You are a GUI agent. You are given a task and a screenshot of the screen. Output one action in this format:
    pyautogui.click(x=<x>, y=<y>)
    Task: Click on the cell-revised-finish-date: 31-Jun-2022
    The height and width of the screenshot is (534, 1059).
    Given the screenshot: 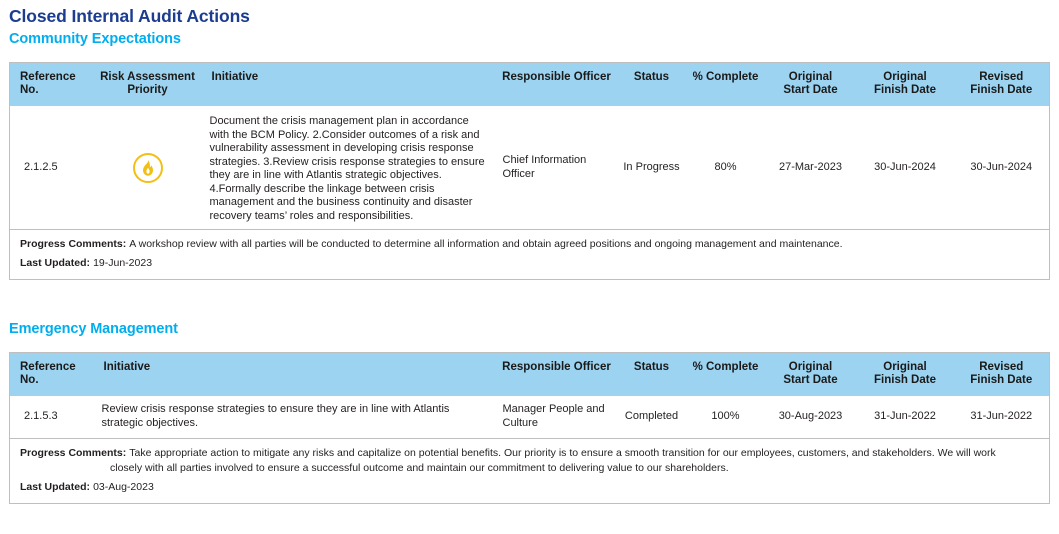 What is the action you would take?
    pyautogui.click(x=1001, y=417)
    